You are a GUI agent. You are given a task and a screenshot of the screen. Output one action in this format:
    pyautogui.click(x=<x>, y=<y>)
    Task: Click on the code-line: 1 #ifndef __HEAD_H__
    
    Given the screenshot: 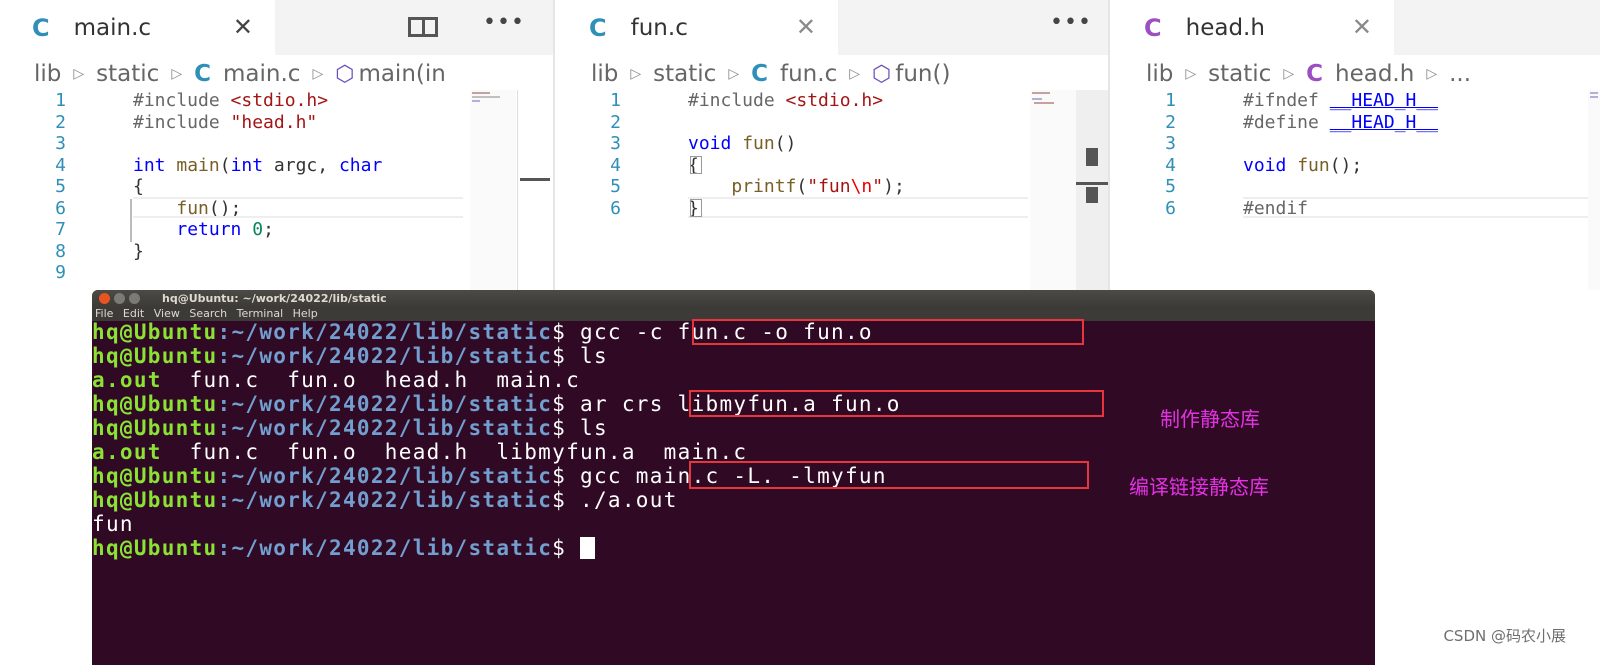 What is the action you would take?
    pyautogui.click(x=1345, y=101)
    